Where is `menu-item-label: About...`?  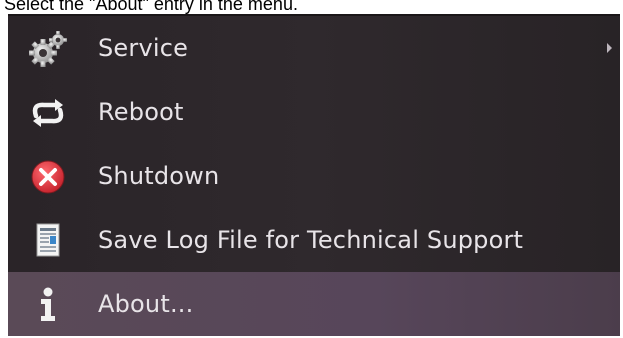
menu-item-label: About... is located at coordinates (146, 304).